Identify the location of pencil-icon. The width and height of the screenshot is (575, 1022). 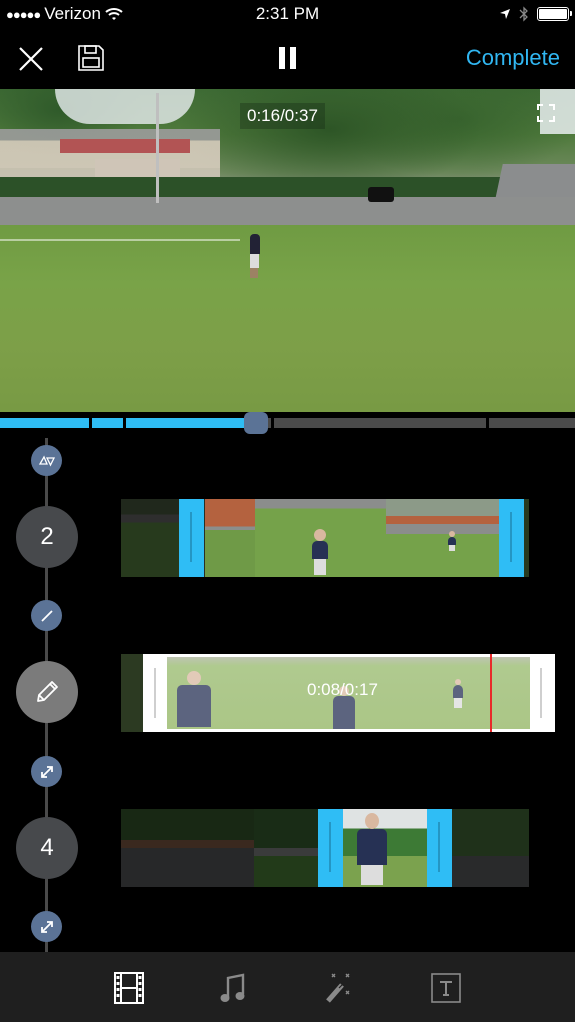
(47, 691).